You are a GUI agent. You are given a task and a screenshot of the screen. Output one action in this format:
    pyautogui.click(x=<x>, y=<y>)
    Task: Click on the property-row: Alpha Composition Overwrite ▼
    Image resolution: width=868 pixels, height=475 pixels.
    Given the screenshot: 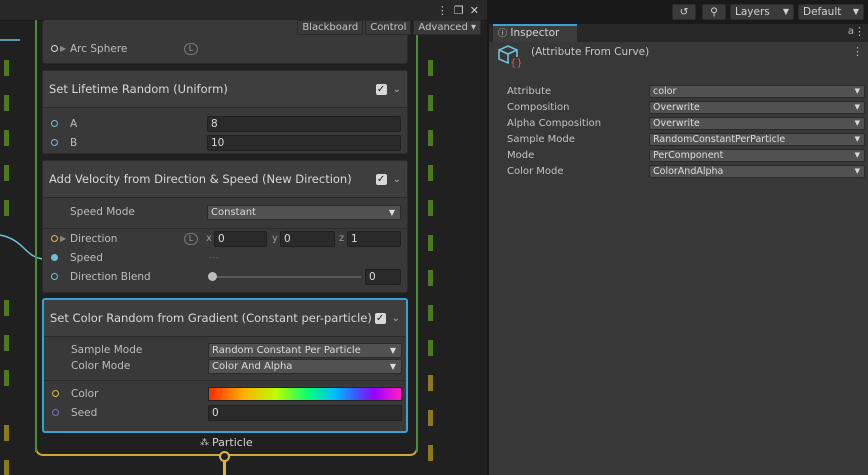 What is the action you would take?
    pyautogui.click(x=686, y=124)
    